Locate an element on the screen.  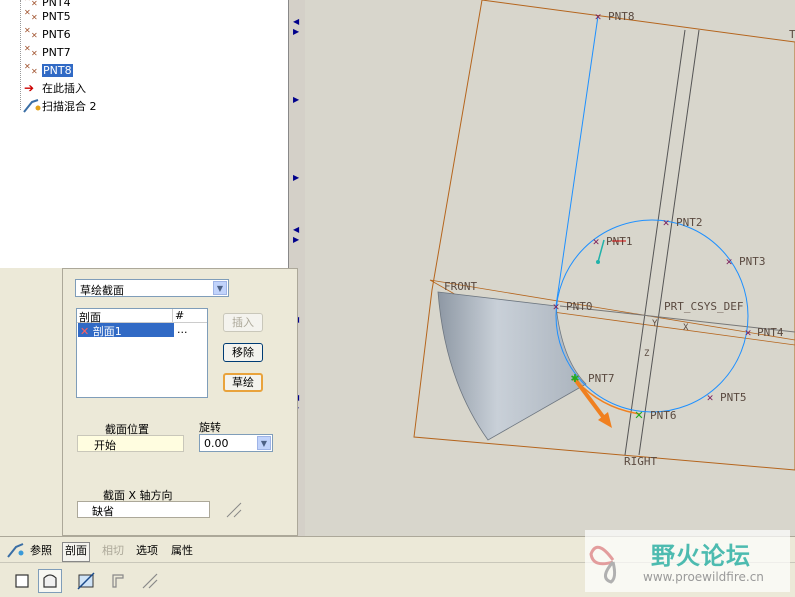
tree-item-label: PNT7 is located at coordinates (56, 52).